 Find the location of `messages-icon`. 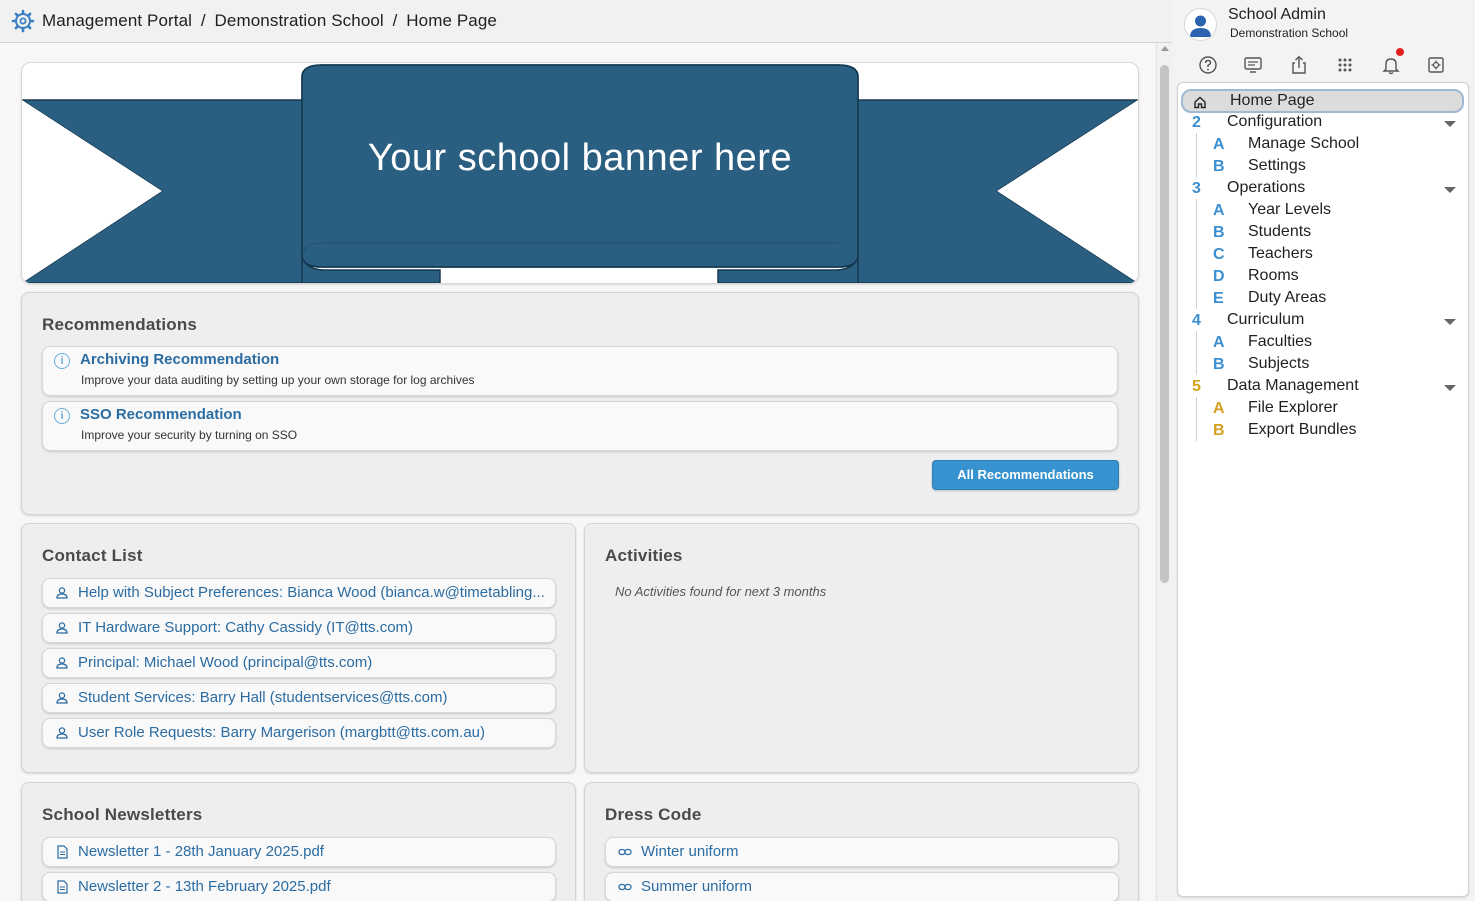

messages-icon is located at coordinates (1253, 65).